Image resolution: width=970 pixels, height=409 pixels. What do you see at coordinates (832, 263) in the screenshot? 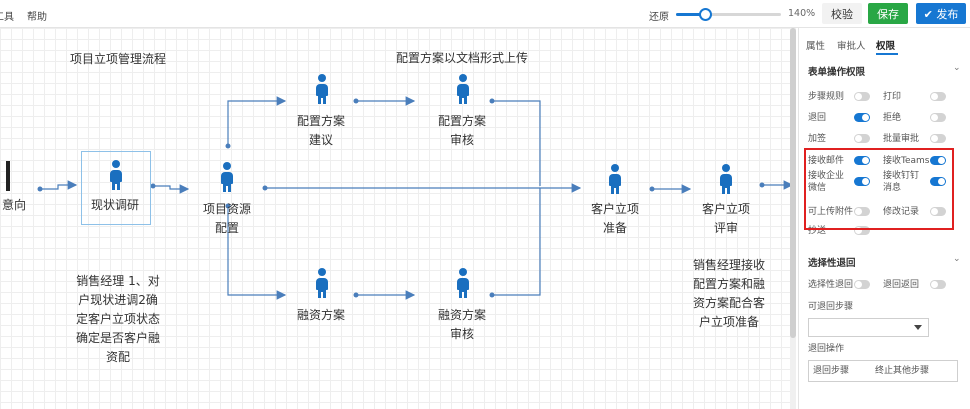
I see `section-selective-return: 选择性退回` at bounding box center [832, 263].